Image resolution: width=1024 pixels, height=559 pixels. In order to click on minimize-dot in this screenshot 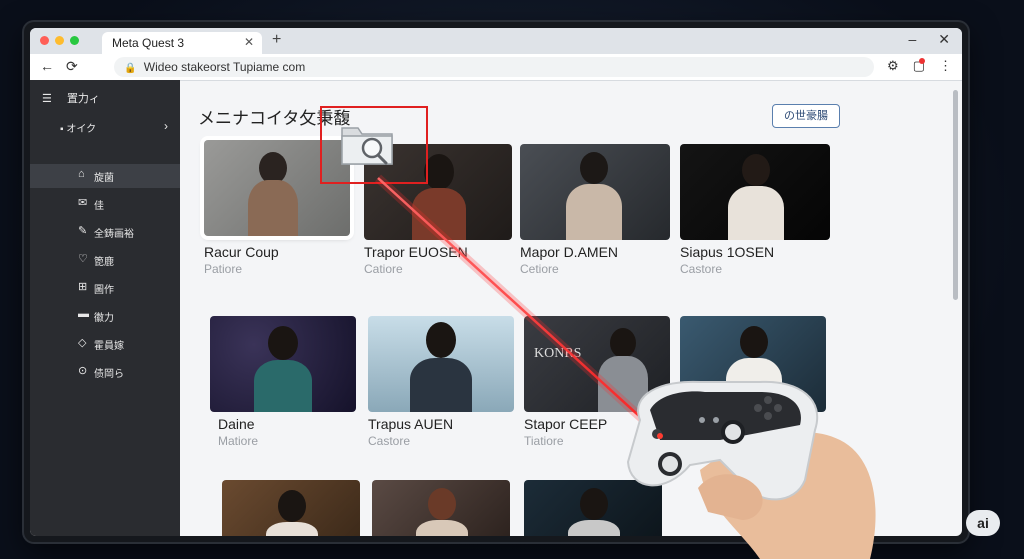, I will do `click(59, 40)`.